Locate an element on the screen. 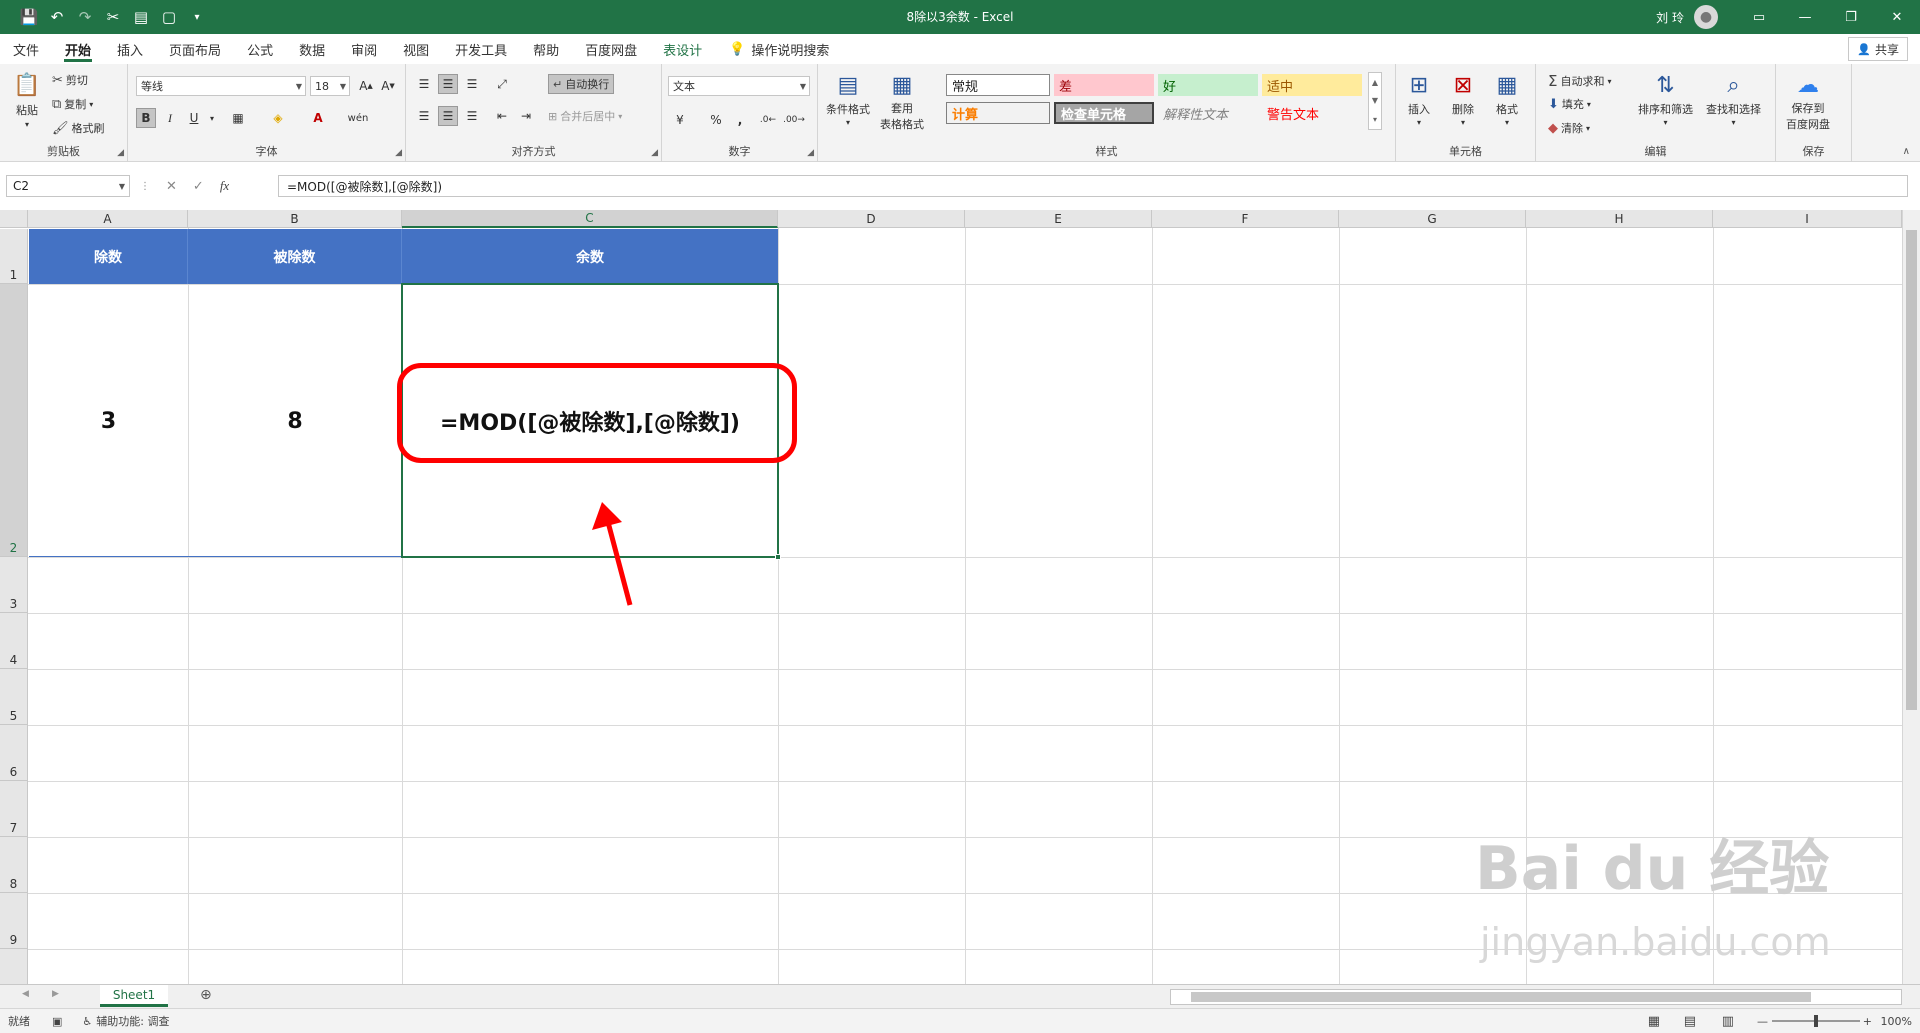  styles-gallery-scroll: ▲ ▼ ▾ is located at coordinates (1375, 101).